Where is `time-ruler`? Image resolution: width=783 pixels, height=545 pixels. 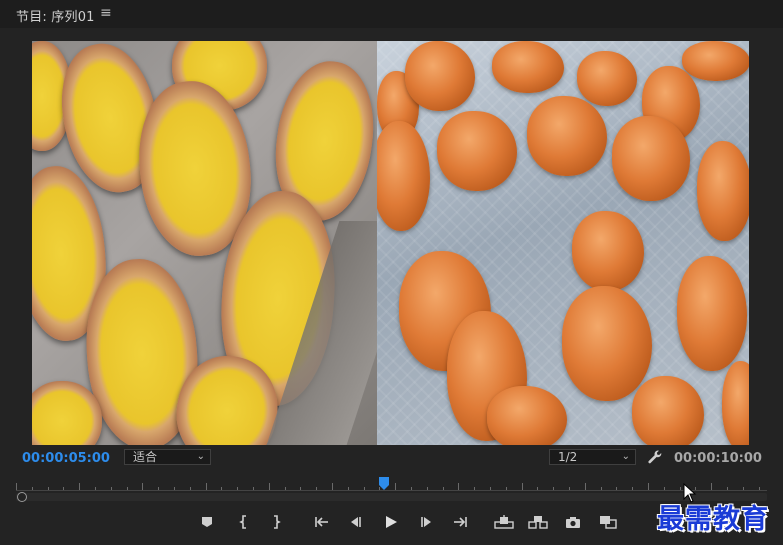 time-ruler is located at coordinates (391, 484).